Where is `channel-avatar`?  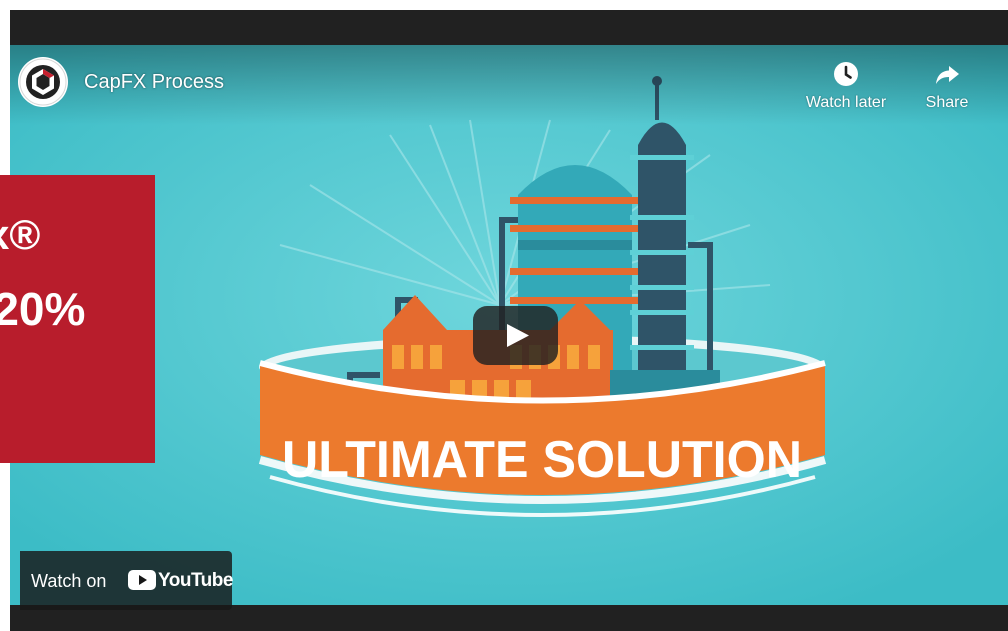 channel-avatar is located at coordinates (43, 82).